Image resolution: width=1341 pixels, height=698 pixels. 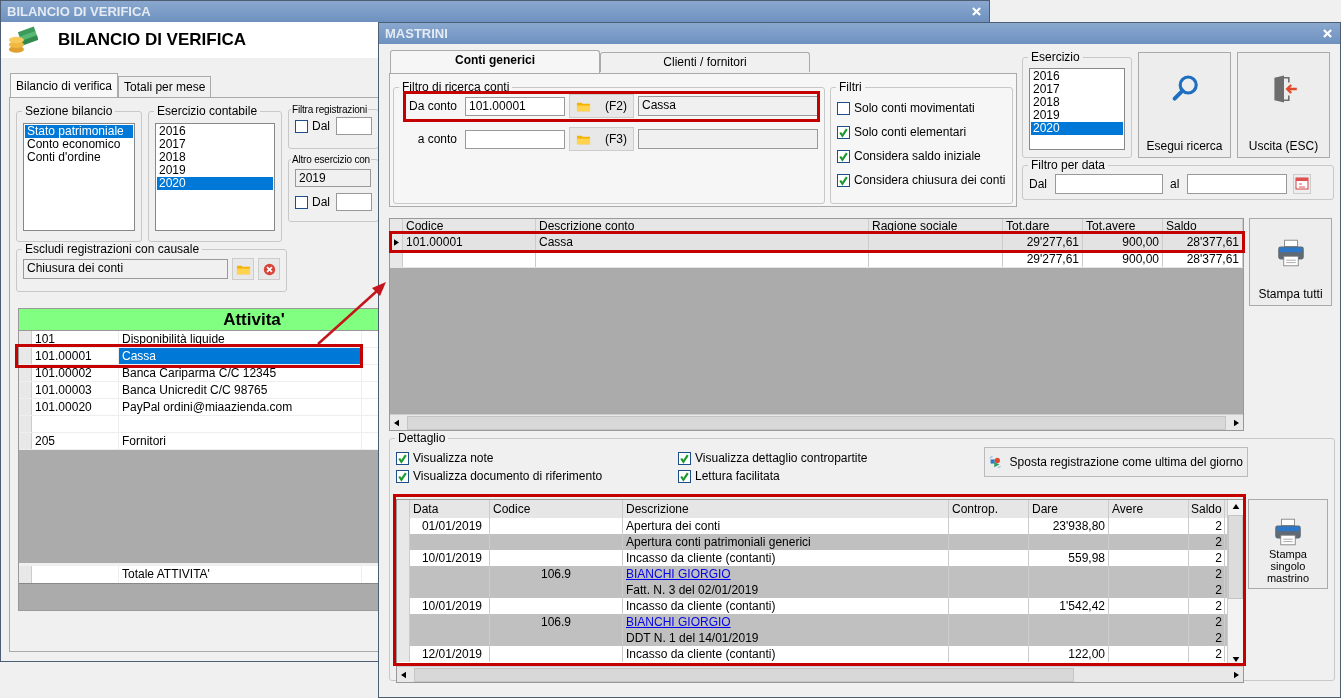 What do you see at coordinates (1038, 184) in the screenshot?
I see `field-label: Dal` at bounding box center [1038, 184].